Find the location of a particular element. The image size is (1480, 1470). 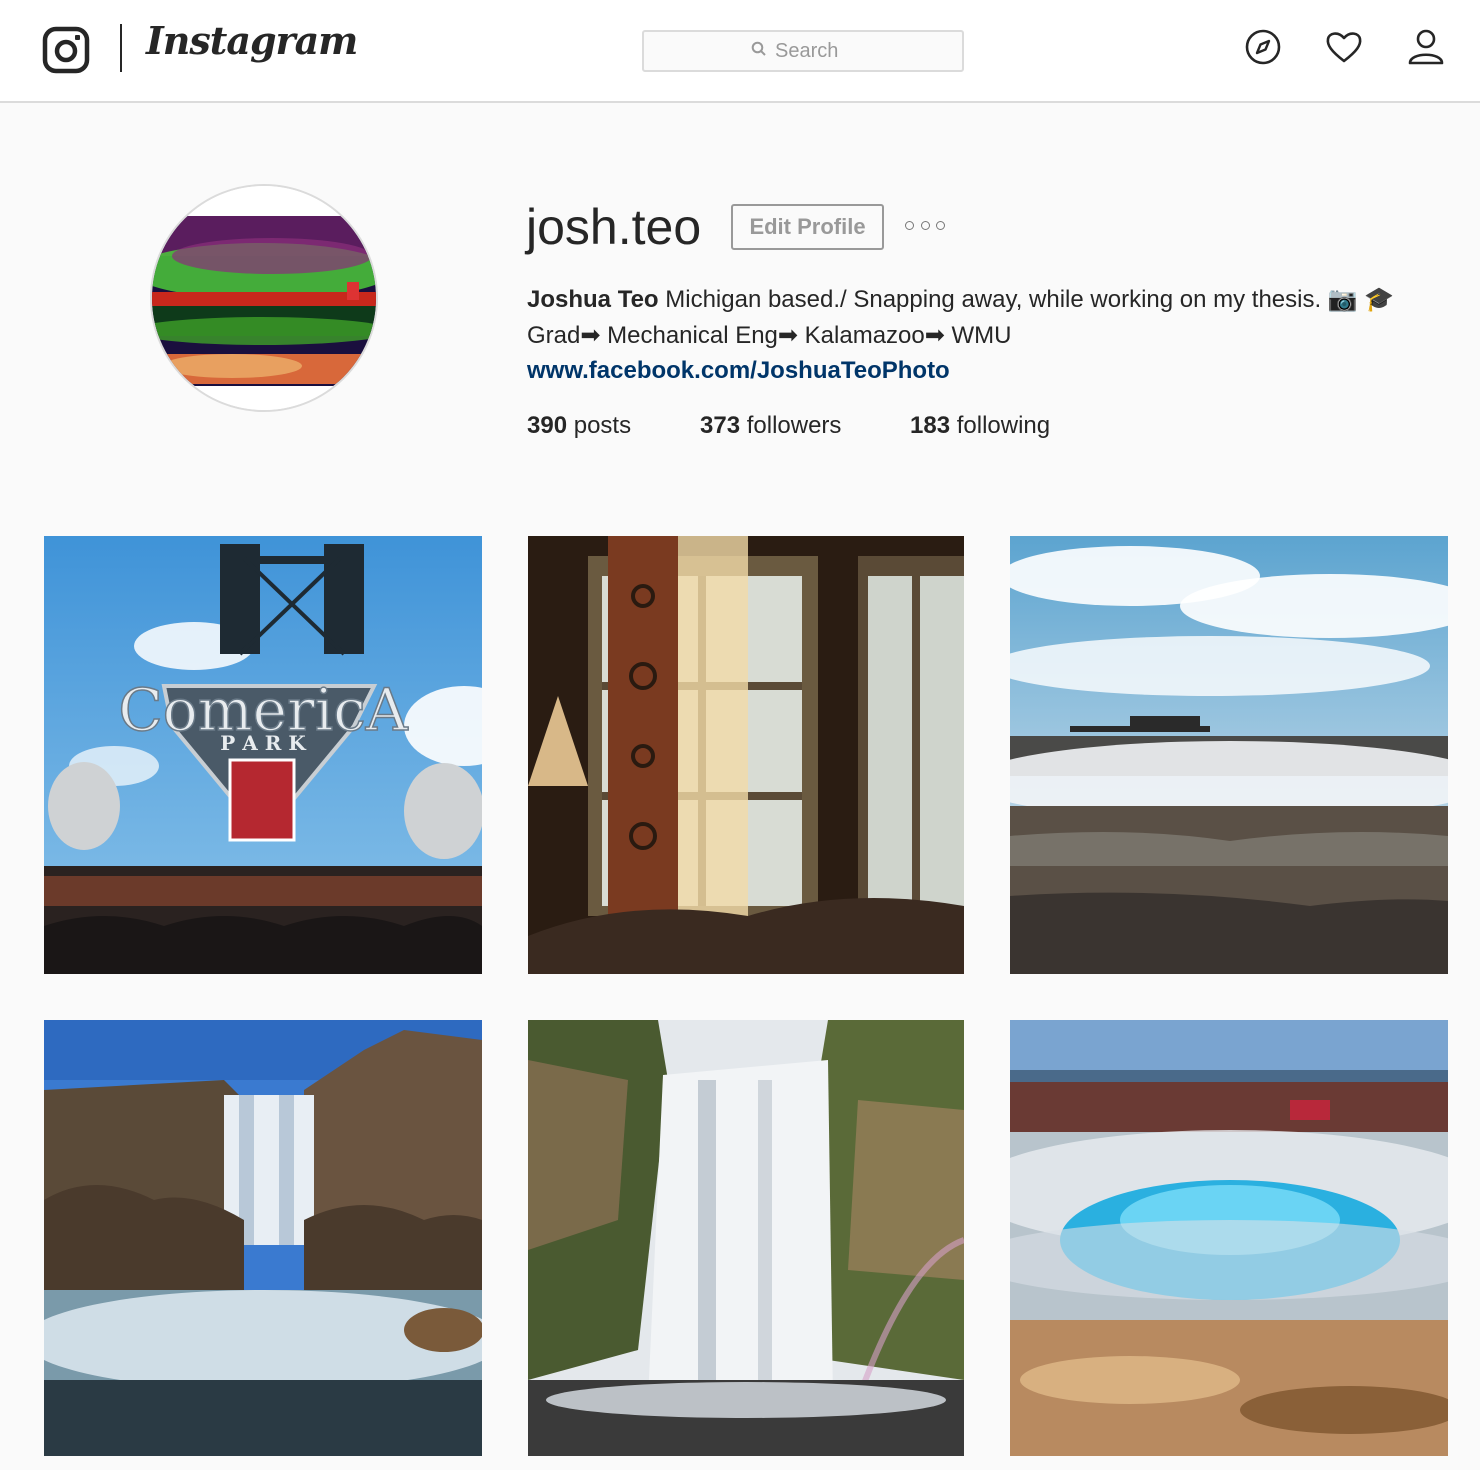

profile-username: josh.teo is located at coordinates (614, 227).